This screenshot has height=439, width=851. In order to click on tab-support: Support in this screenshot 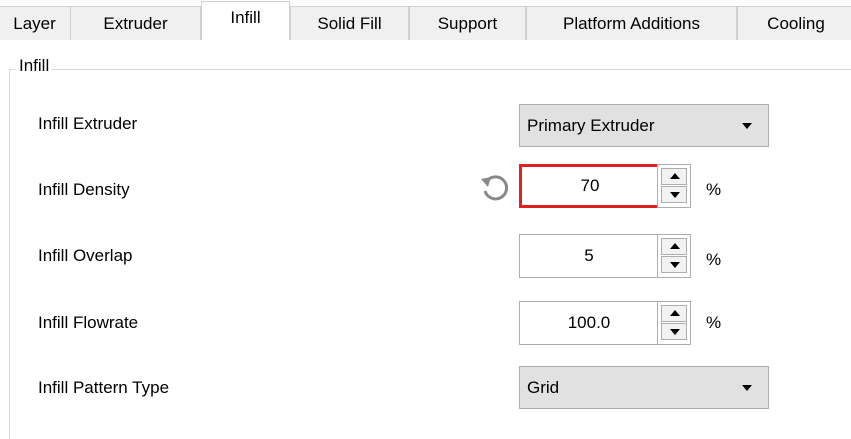, I will do `click(467, 23)`.